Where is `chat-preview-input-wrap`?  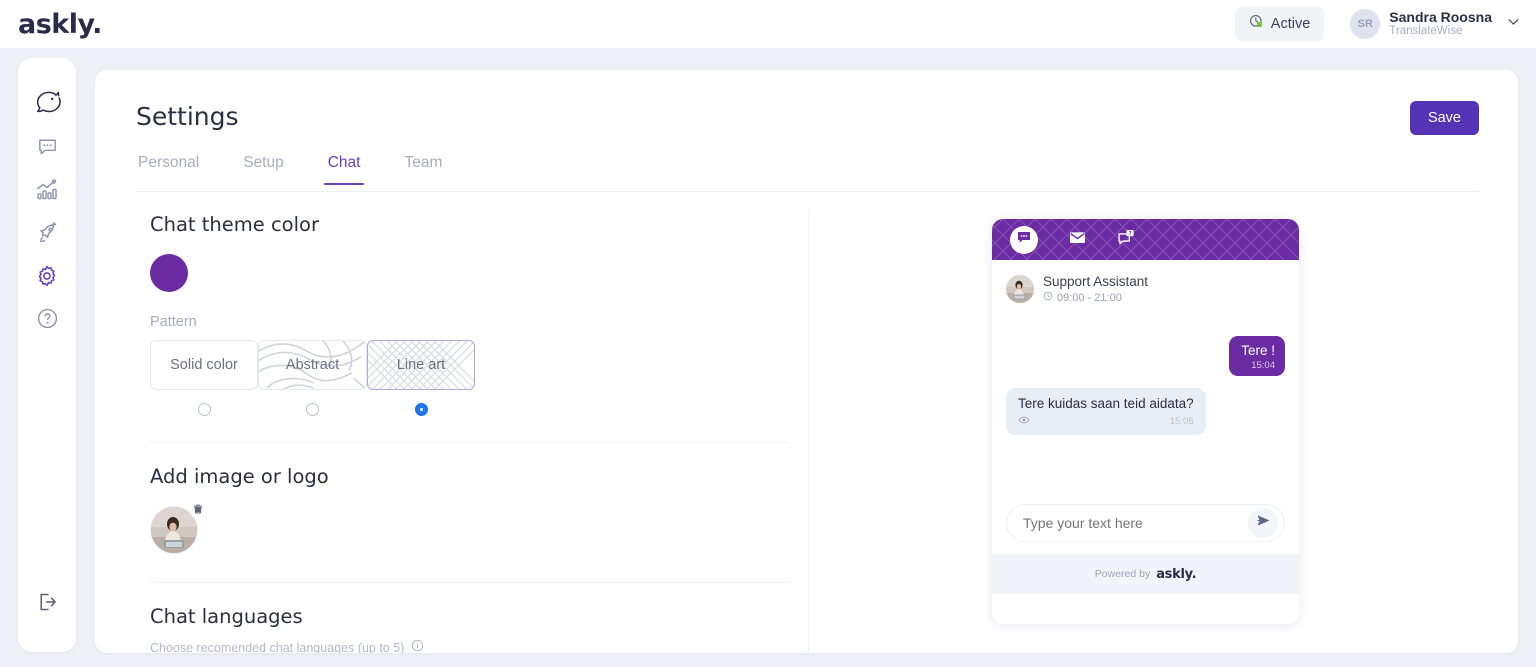
chat-preview-input-wrap is located at coordinates (1145, 523).